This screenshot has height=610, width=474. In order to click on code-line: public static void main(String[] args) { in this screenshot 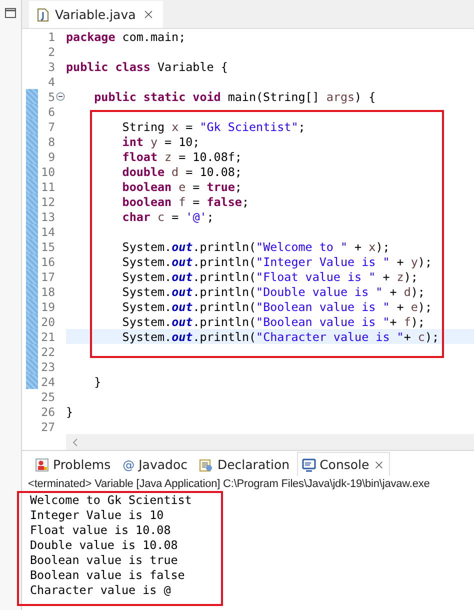, I will do `click(234, 97)`.